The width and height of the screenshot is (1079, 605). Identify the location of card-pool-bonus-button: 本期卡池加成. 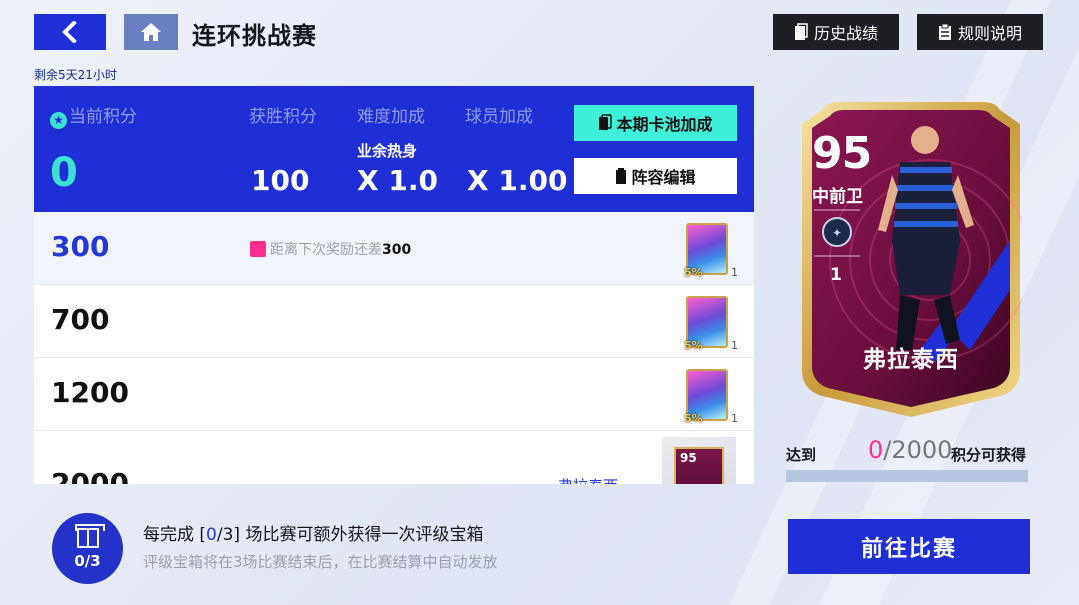
(655, 123).